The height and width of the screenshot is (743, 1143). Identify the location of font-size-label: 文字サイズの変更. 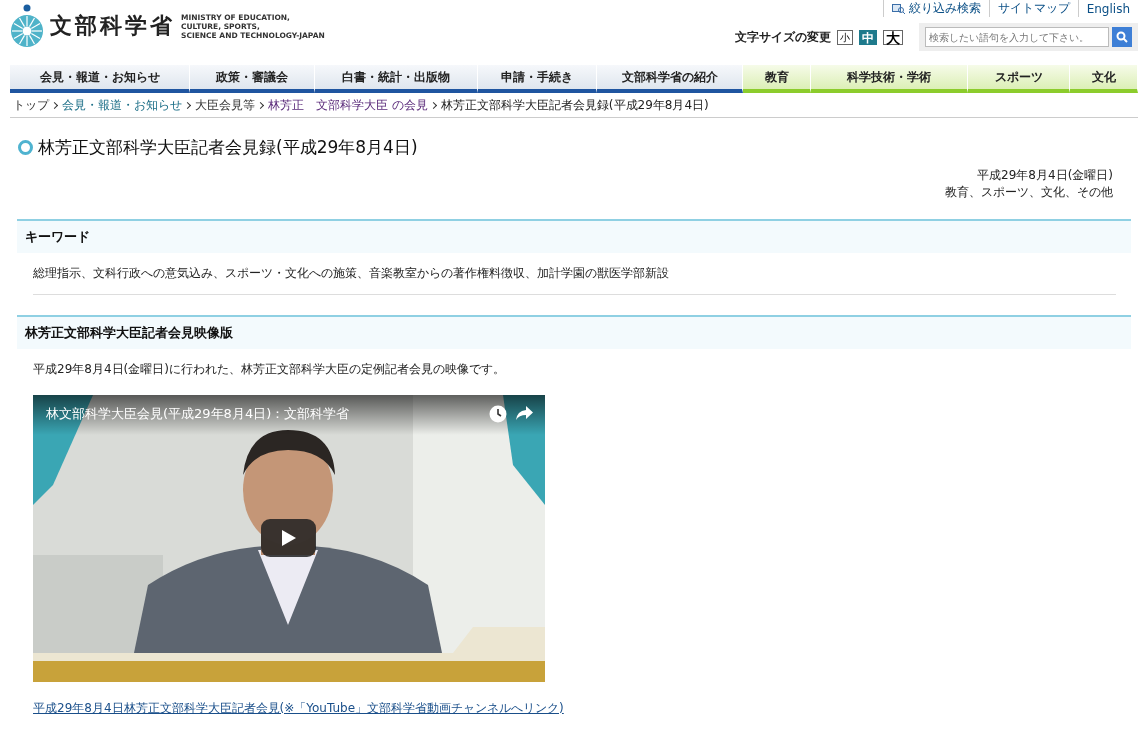
(783, 37).